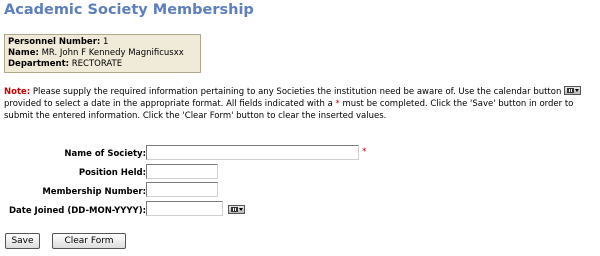  I want to click on personnel-name-label: Name:, so click(23, 53).